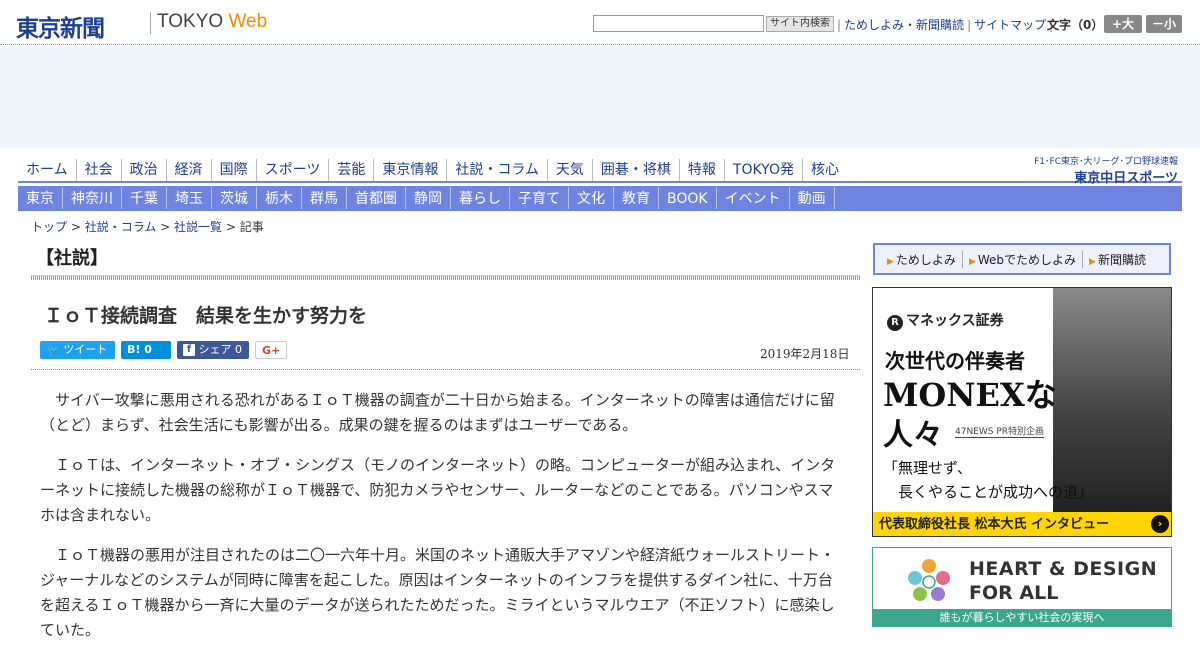 This screenshot has height=658, width=1200. Describe the element at coordinates (189, 350) in the screenshot. I see `facebook-icon: f` at that location.